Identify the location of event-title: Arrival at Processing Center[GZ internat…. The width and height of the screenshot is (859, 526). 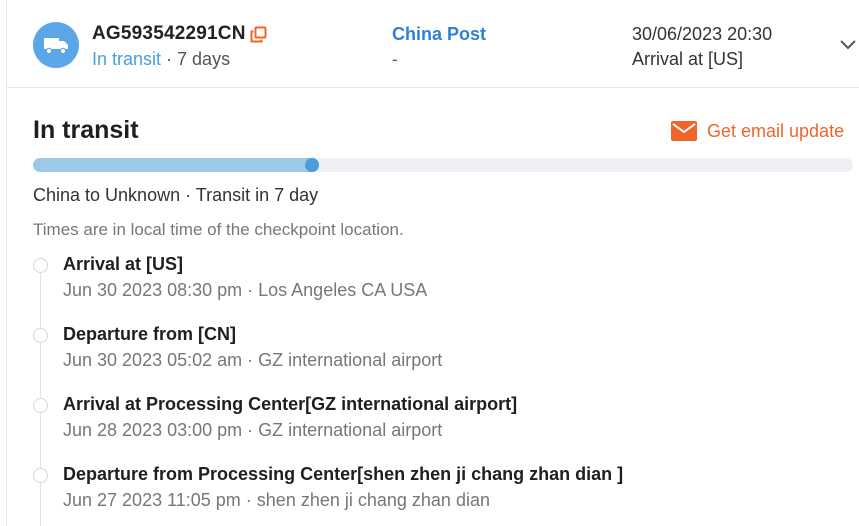
(290, 404).